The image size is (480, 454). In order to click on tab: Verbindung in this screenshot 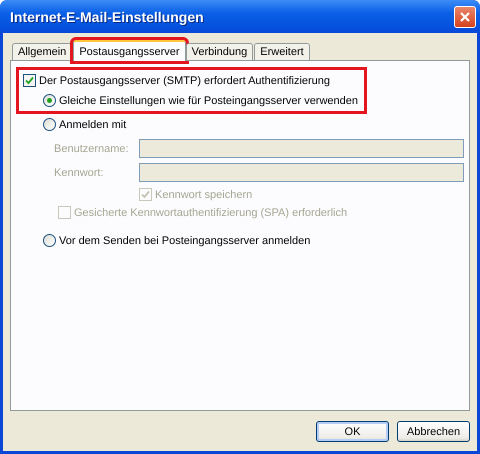, I will do `click(220, 52)`.